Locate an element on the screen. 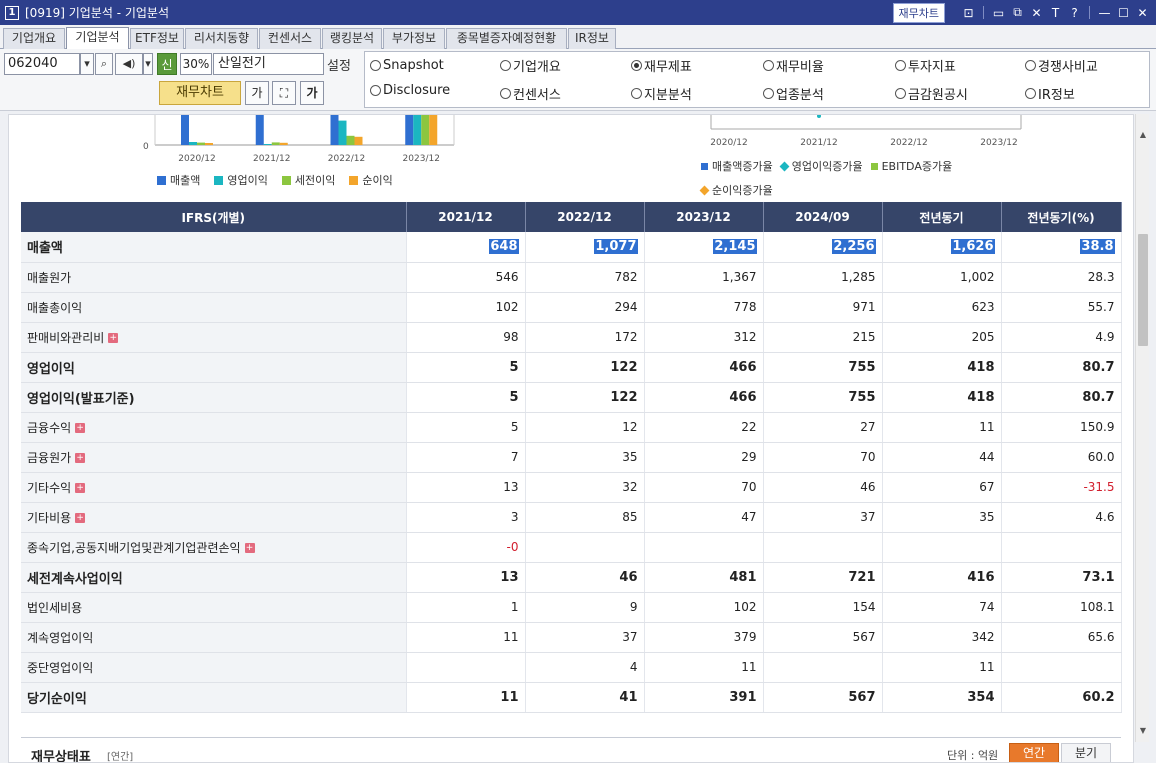  speaker-icon: ◀) is located at coordinates (129, 64).